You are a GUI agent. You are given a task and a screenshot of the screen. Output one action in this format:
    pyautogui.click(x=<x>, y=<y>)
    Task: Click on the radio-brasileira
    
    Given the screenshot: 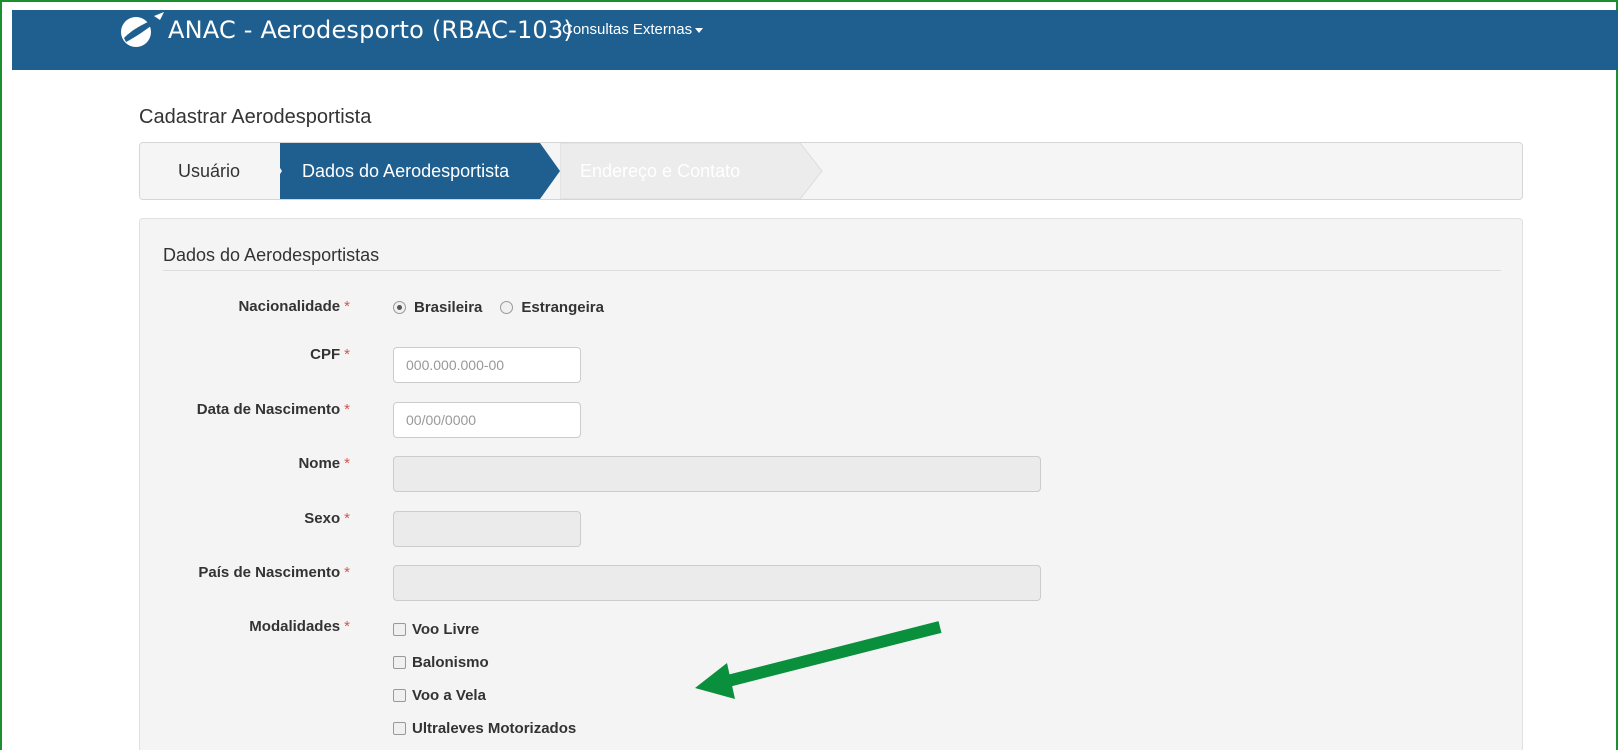 What is the action you would take?
    pyautogui.click(x=399, y=307)
    